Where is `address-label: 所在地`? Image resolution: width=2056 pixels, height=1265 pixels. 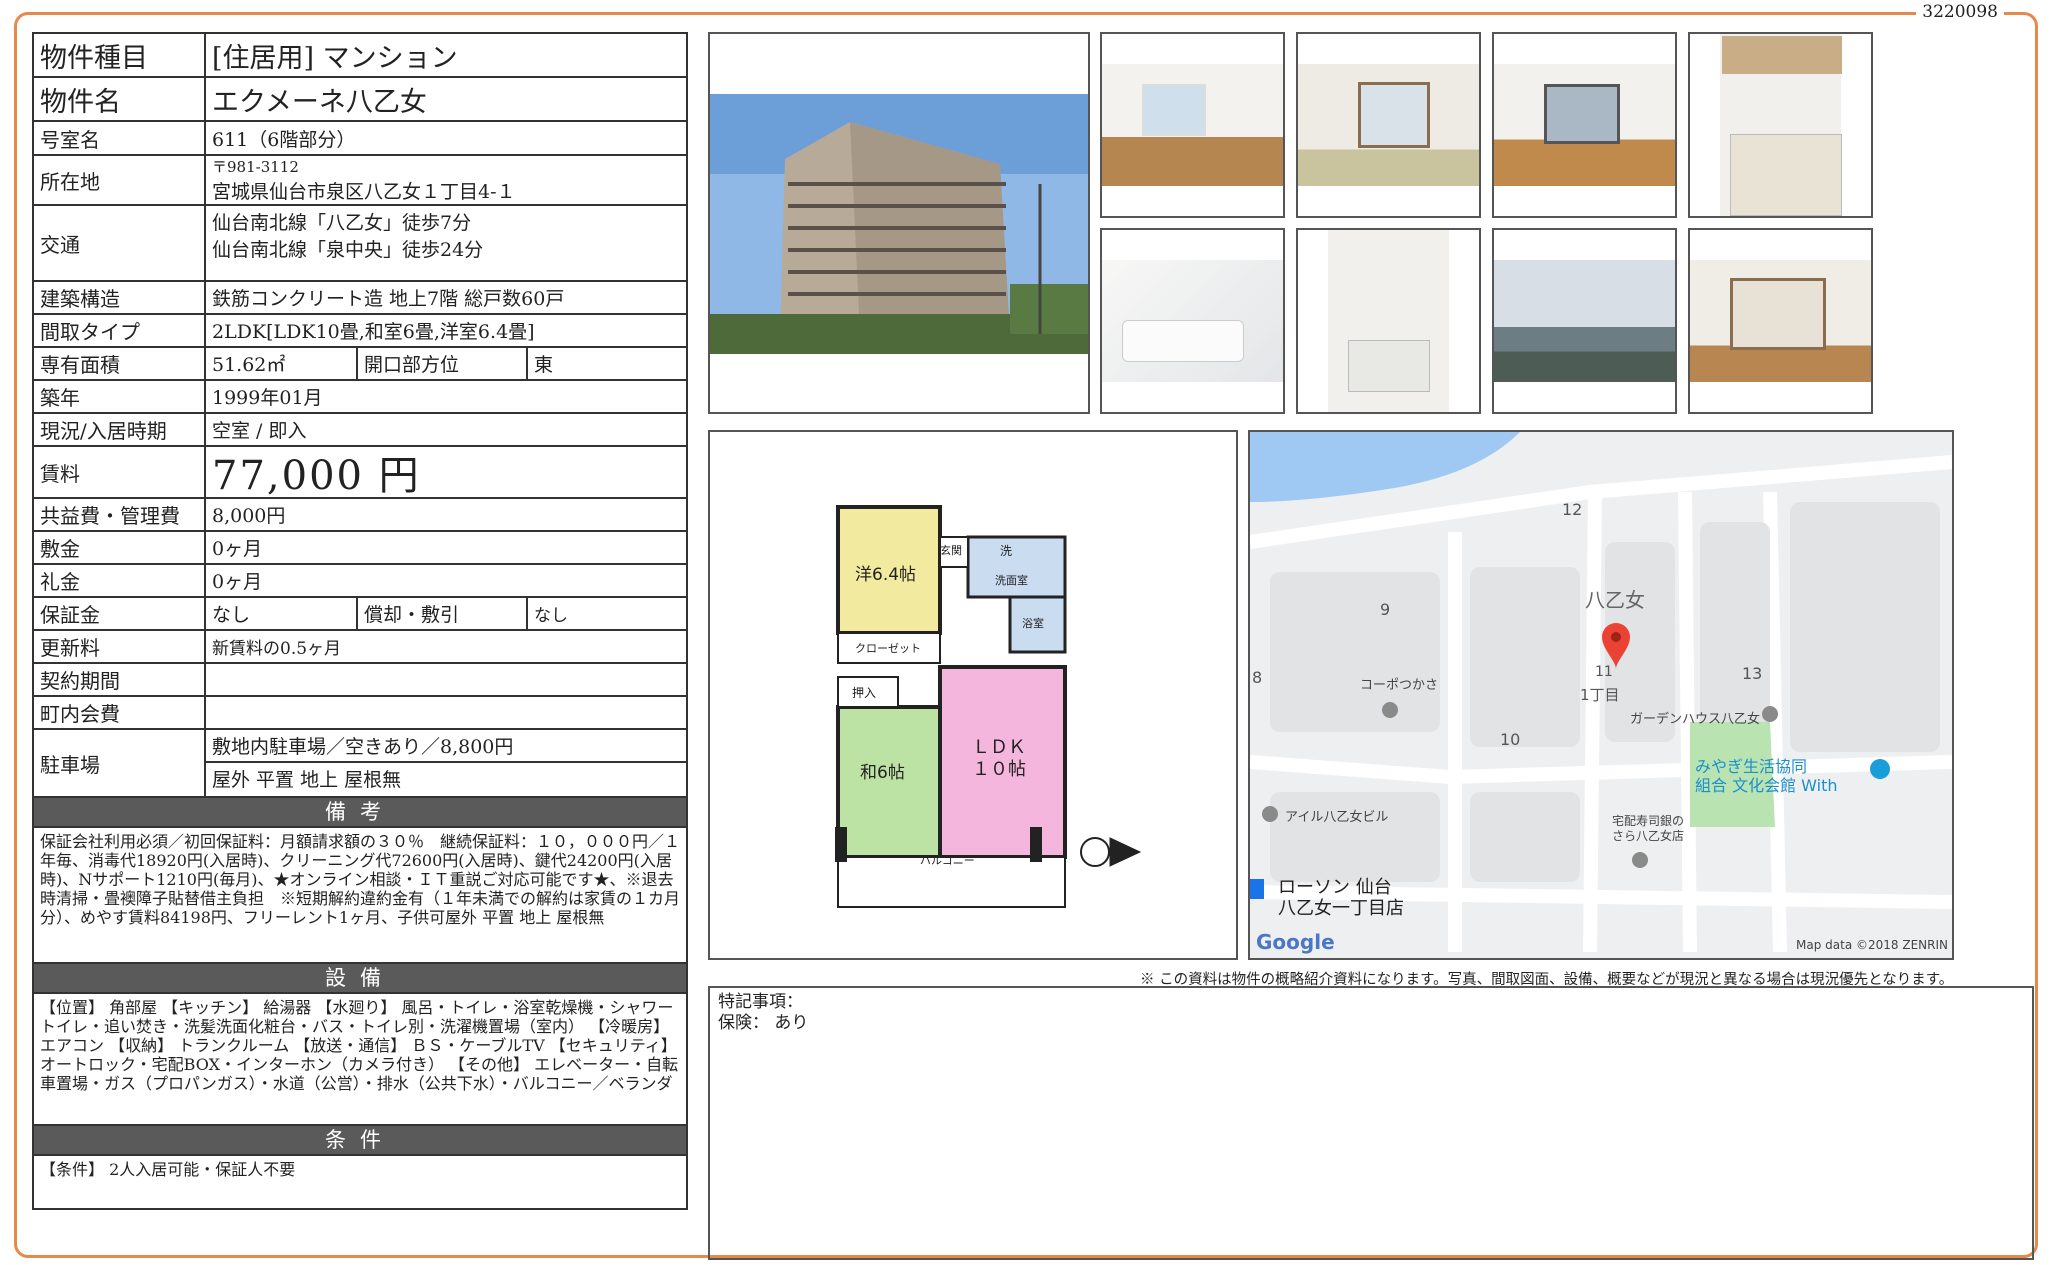
address-label: 所在地 is located at coordinates (120, 180).